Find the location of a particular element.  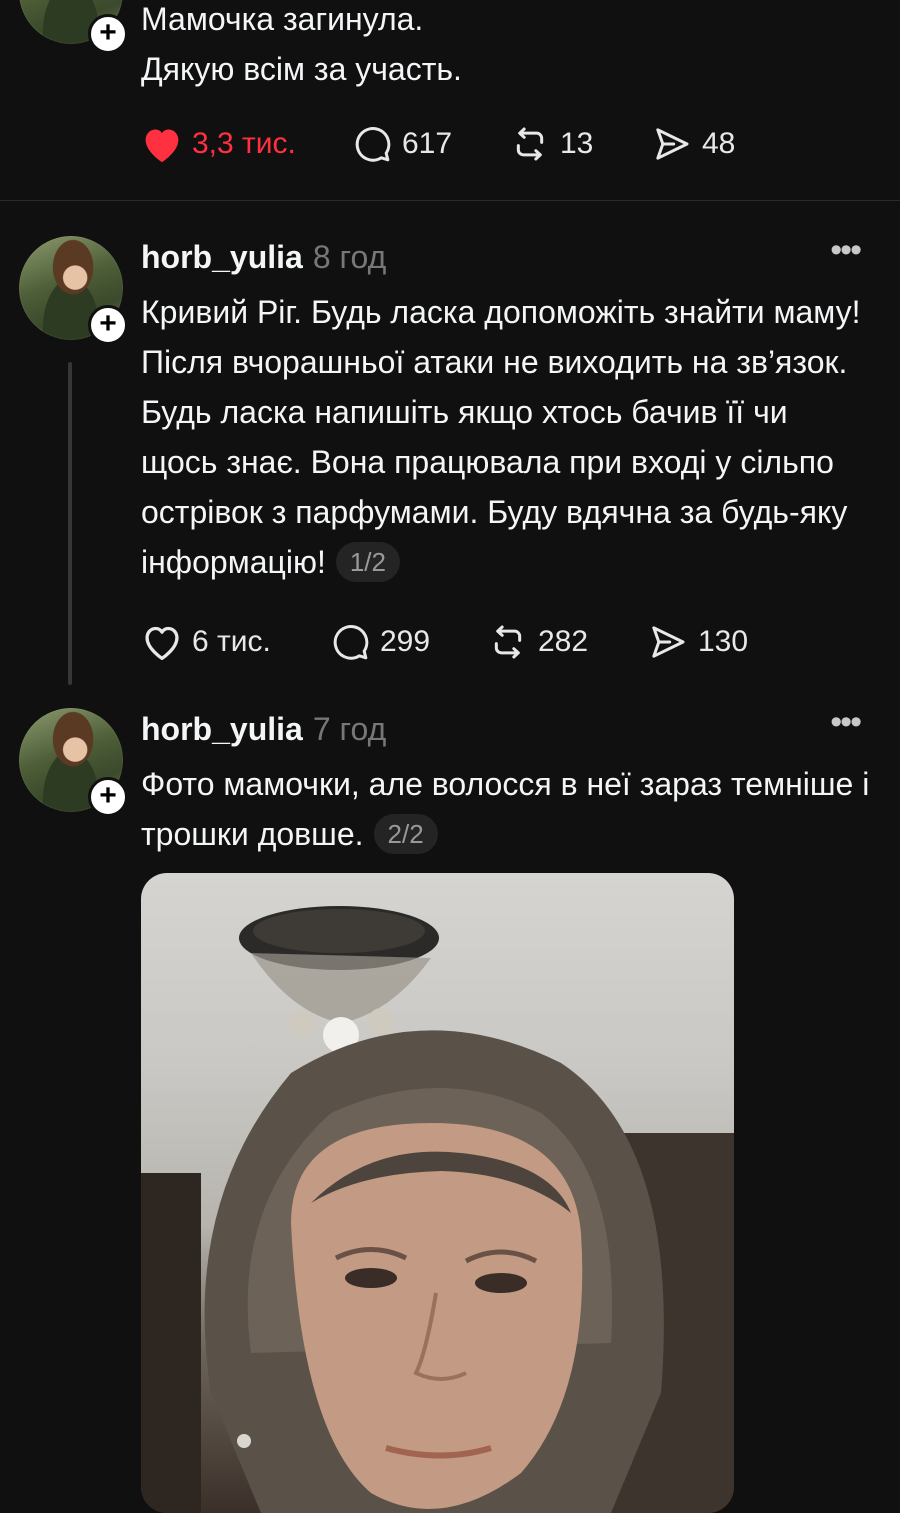

post-actions: 3,3 тис. 617 13 48 is located at coordinates (500, 144).